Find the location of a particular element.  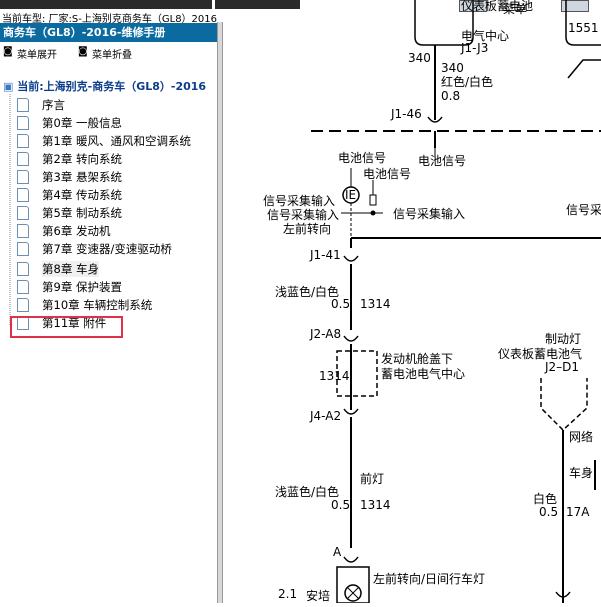

tree-controls: ◙ 菜单展开 ◙ 菜单折叠 is located at coordinates (108, 52).